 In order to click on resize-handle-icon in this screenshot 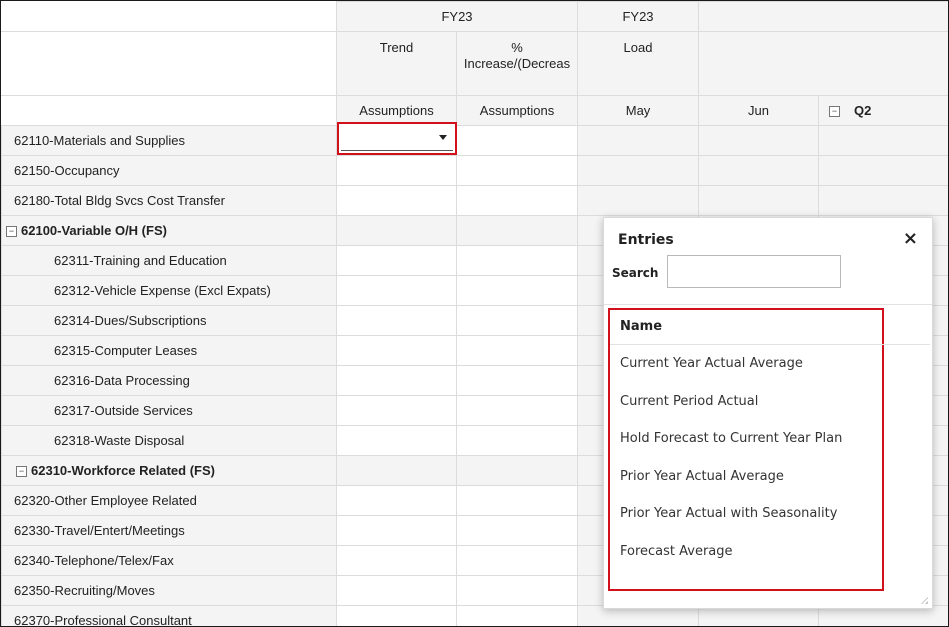, I will do `click(924, 600)`.